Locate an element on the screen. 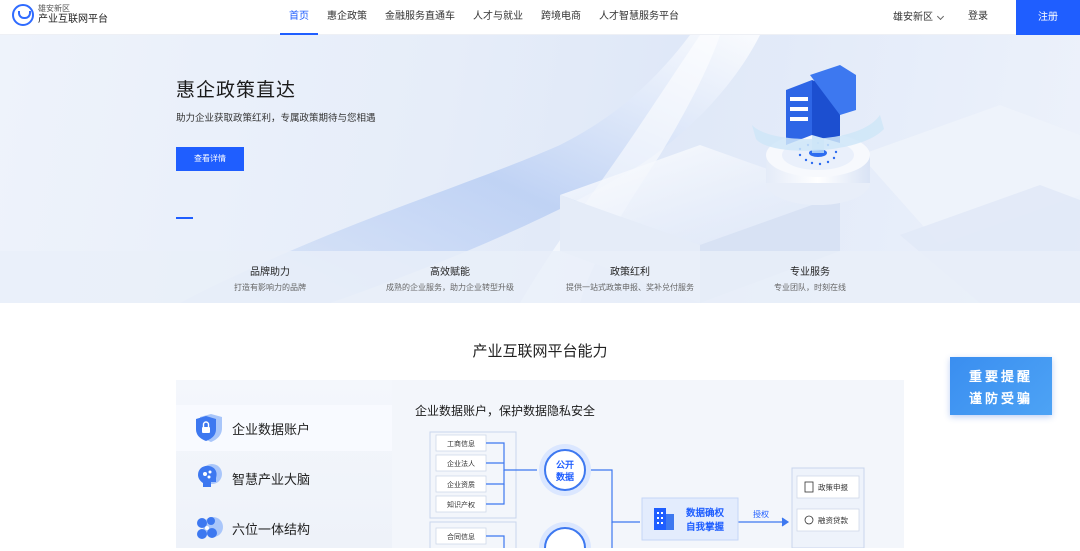 Image resolution: width=1080 pixels, height=551 pixels. tab-enterprise-data-account: 企业数据账户 is located at coordinates (284, 428).